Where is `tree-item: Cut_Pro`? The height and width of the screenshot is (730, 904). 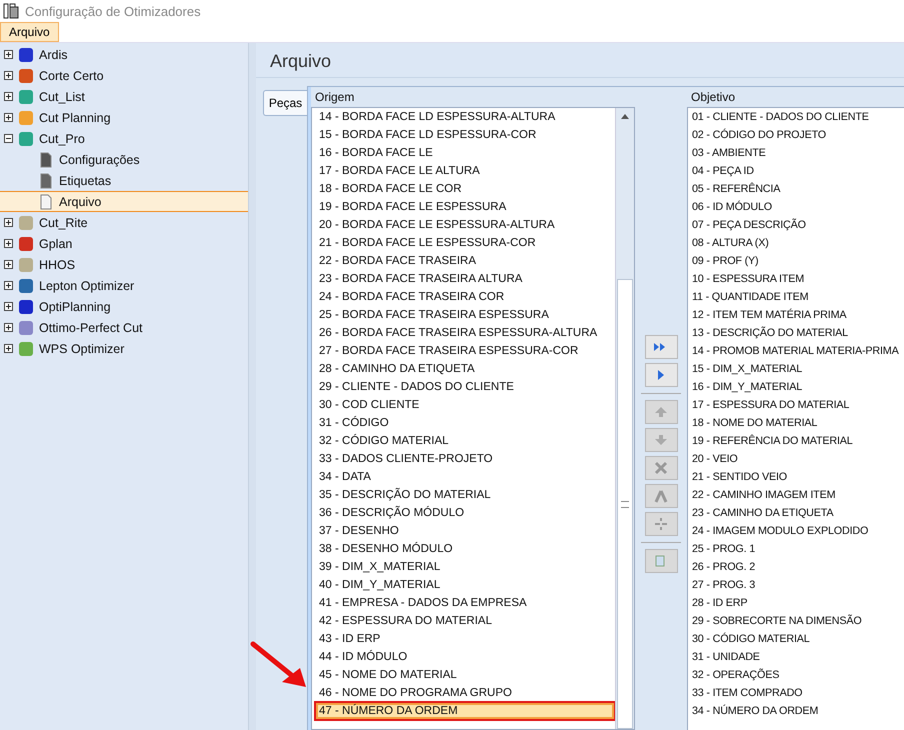 tree-item: Cut_Pro is located at coordinates (124, 138).